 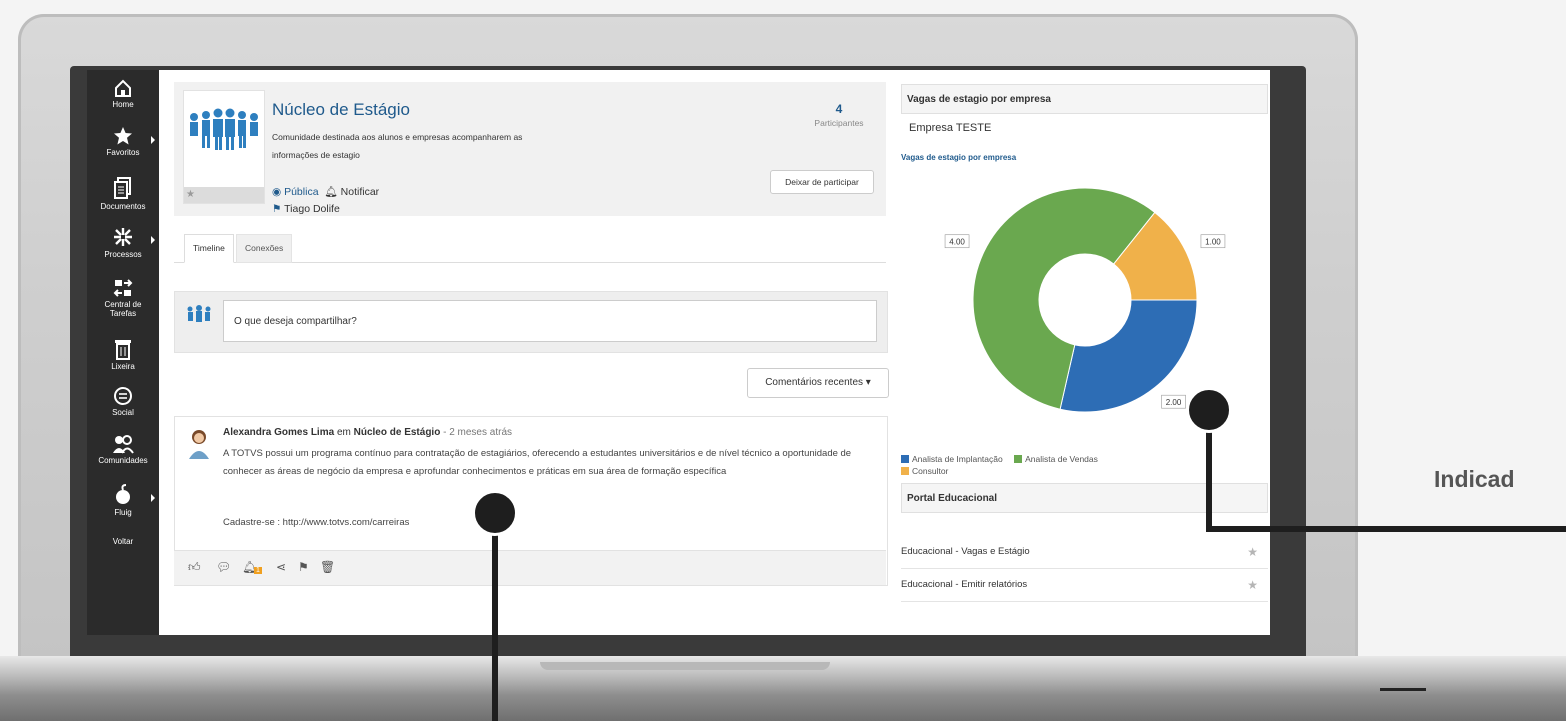 What do you see at coordinates (194, 567) in the screenshot?
I see `like-icon: 👍︎` at bounding box center [194, 567].